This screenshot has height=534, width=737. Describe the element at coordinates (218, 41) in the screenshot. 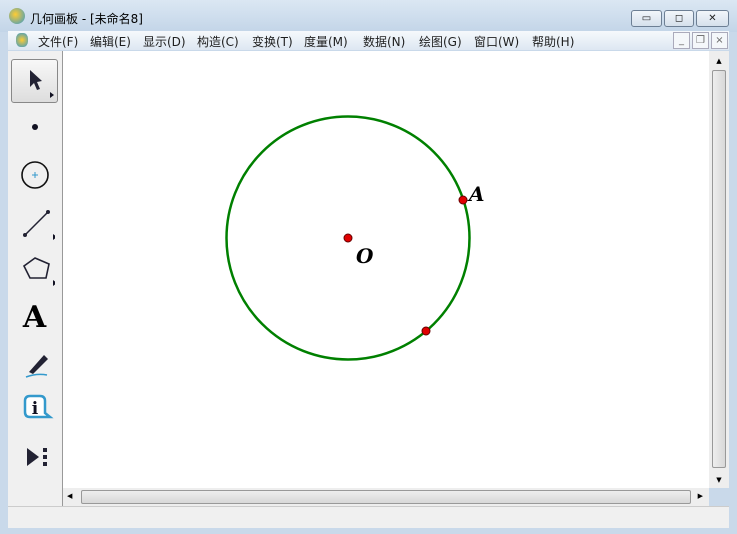

I see `menu-construct: 构造(C)` at that location.